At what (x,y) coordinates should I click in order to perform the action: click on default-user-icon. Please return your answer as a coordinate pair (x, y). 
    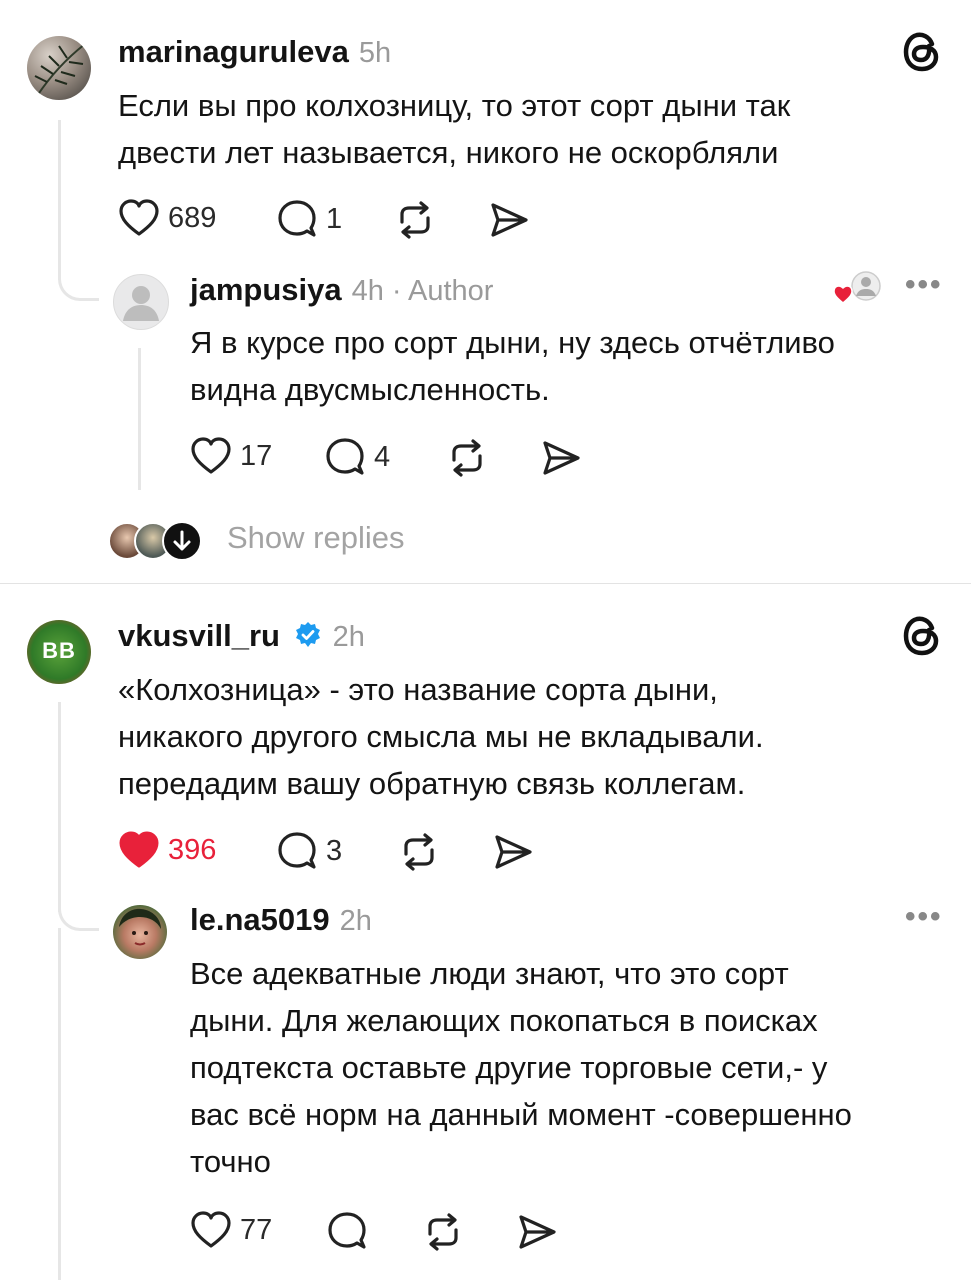
    Looking at the image, I should click on (141, 303).